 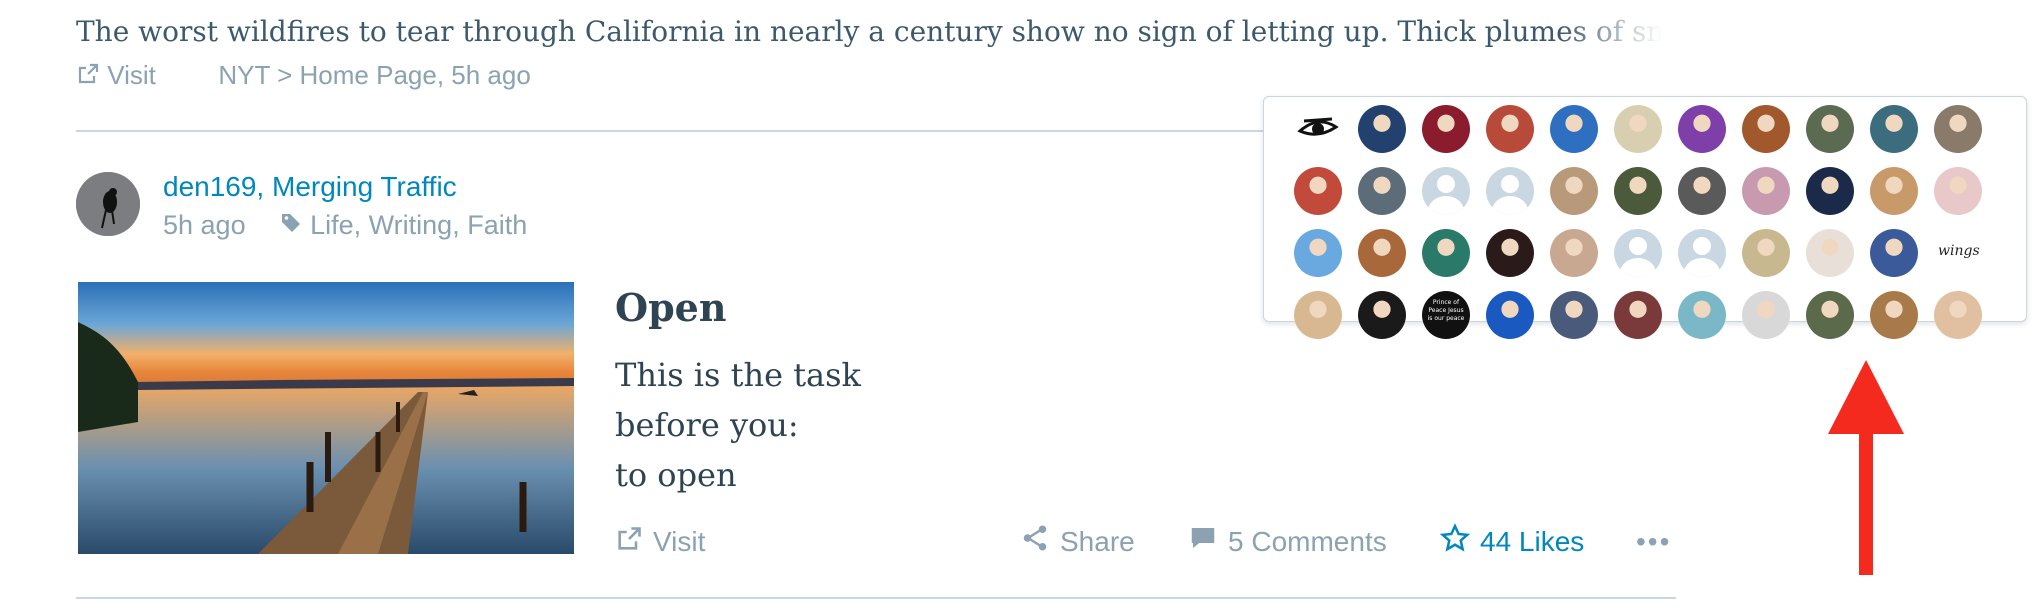 What do you see at coordinates (670, 308) in the screenshot?
I see `post-title: Open` at bounding box center [670, 308].